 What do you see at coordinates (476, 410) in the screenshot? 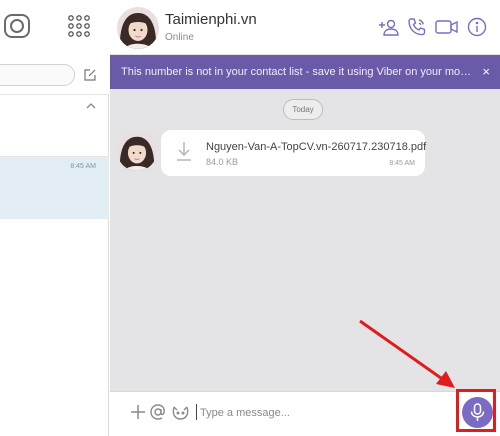
I see `highlight-box` at bounding box center [476, 410].